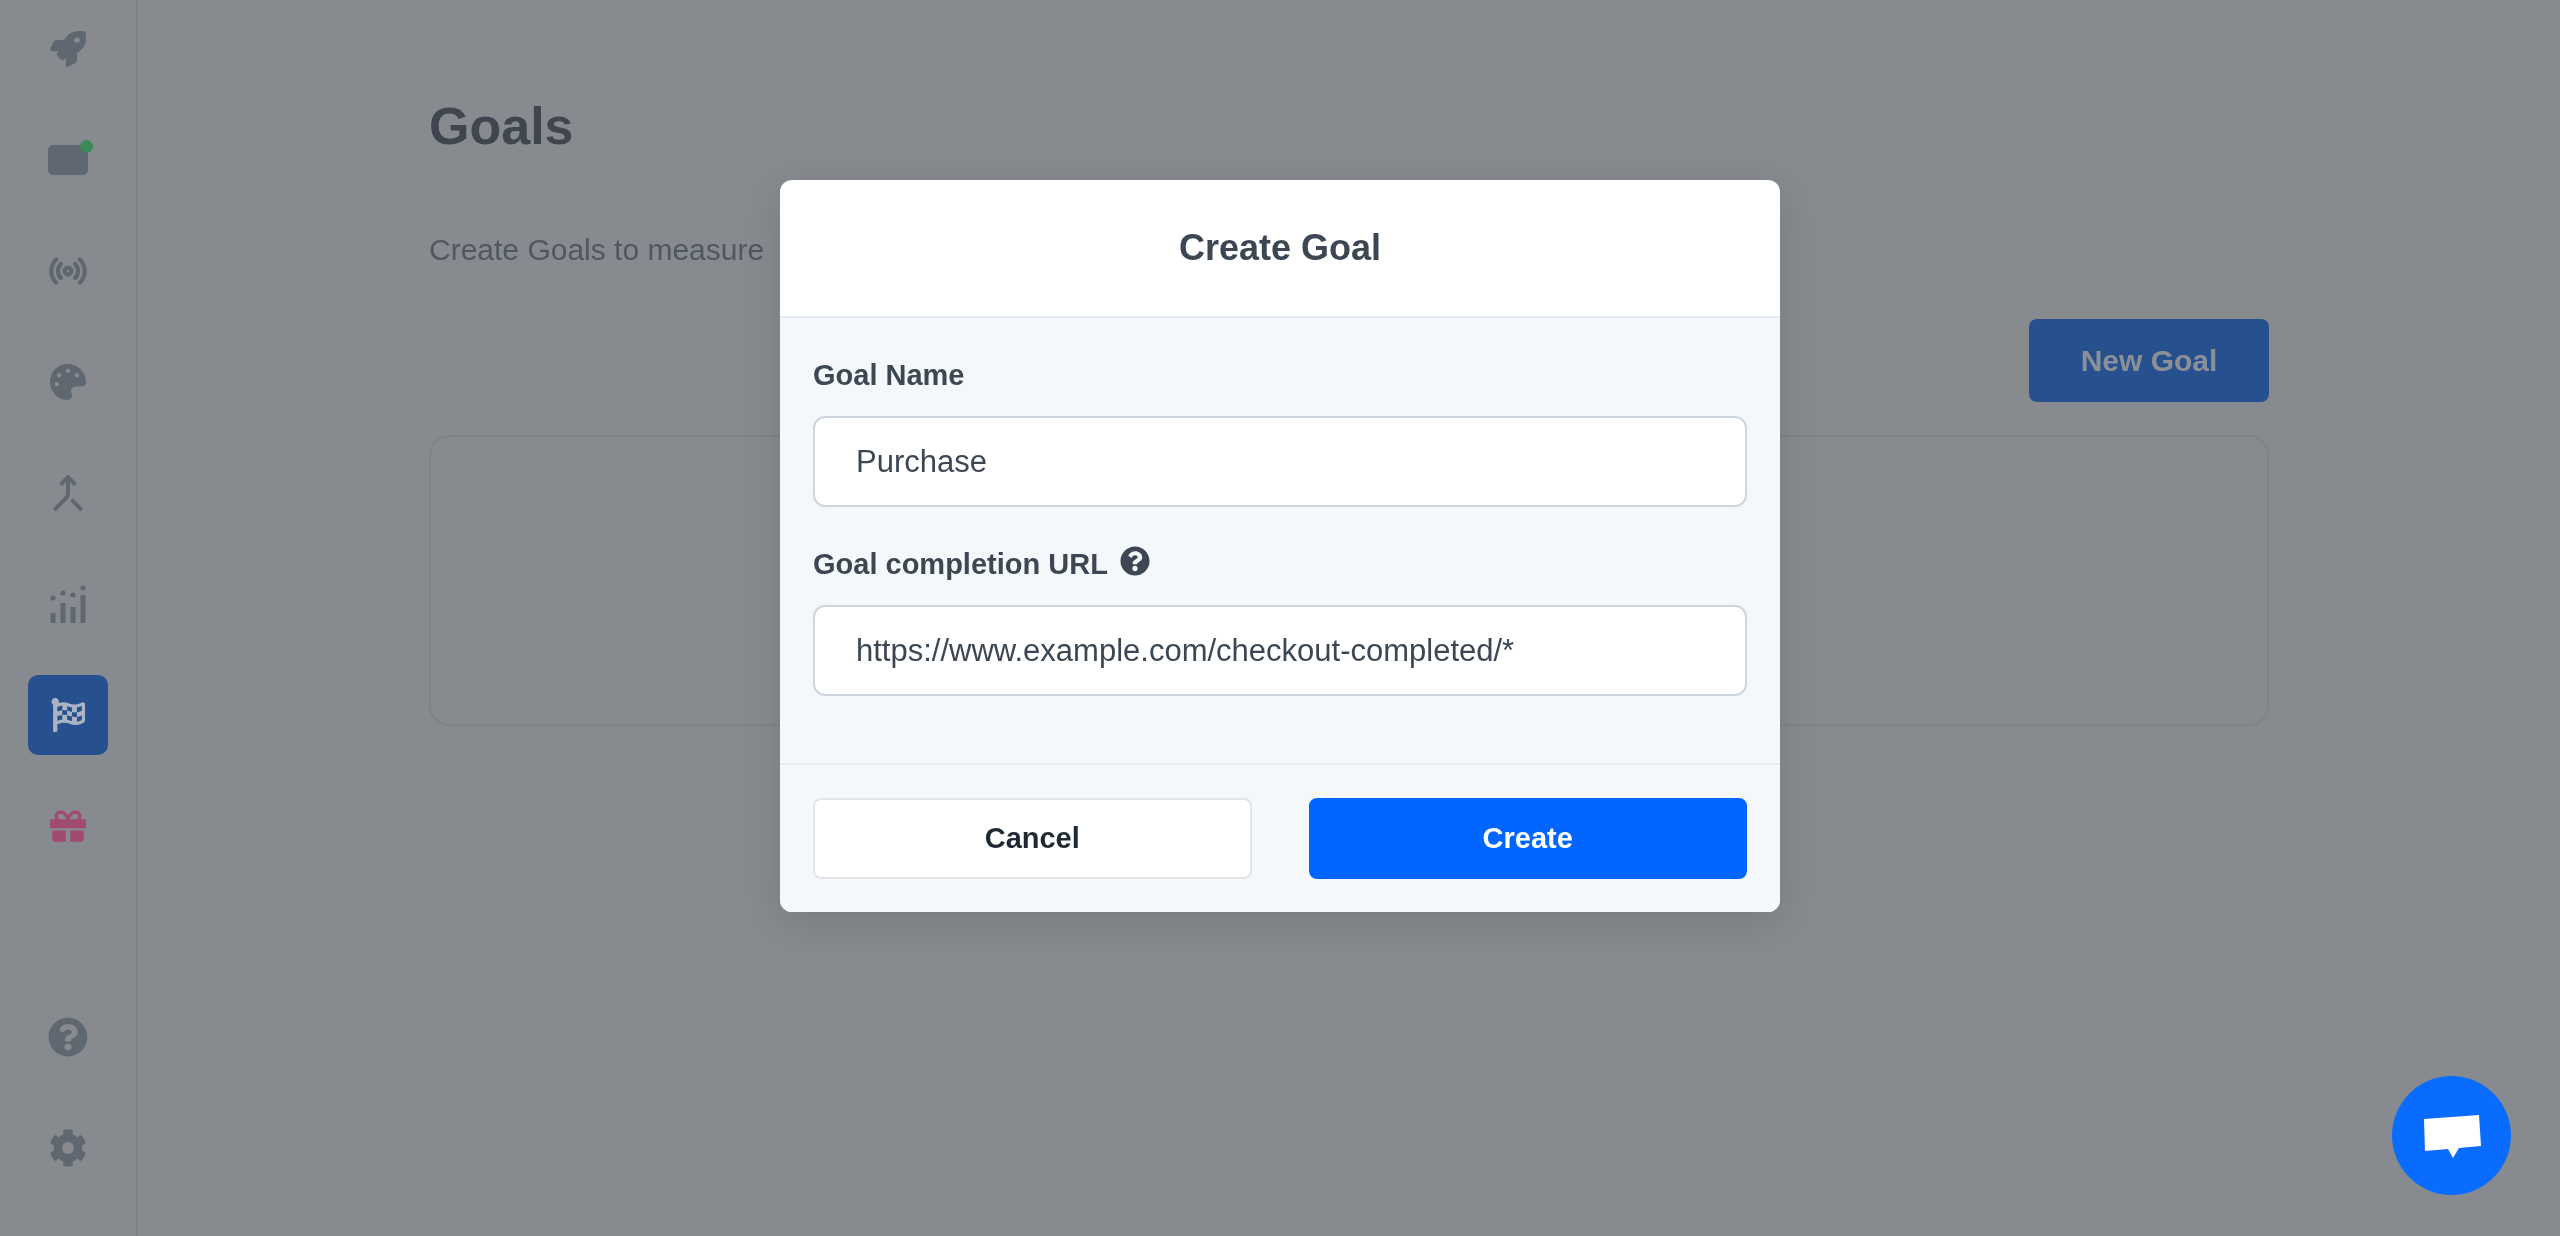 This screenshot has width=2560, height=1236. Describe the element at coordinates (597, 250) in the screenshot. I see `page-description: Create Goals to measure` at that location.